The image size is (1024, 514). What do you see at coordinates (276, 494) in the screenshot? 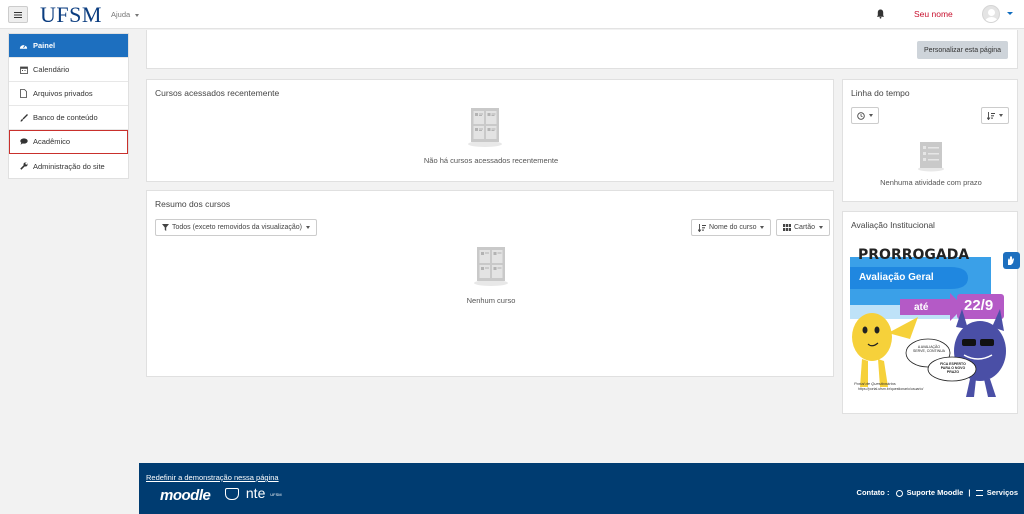
I see `nte-logo-sub: UFSM` at bounding box center [276, 494].